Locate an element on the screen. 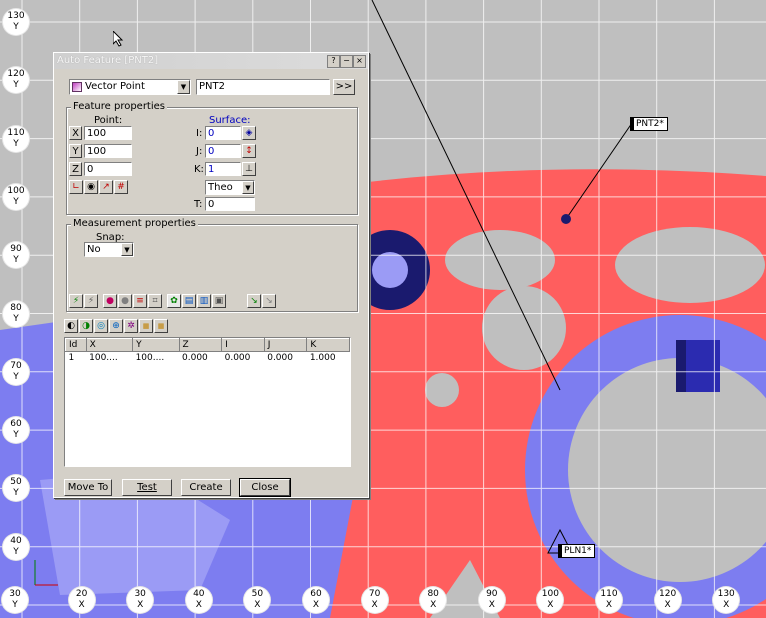 Image resolution: width=766 pixels, height=618 pixels. table-row: 1 100.... 100.... 0.000 0.000 0.000 1.000 is located at coordinates (208, 358).